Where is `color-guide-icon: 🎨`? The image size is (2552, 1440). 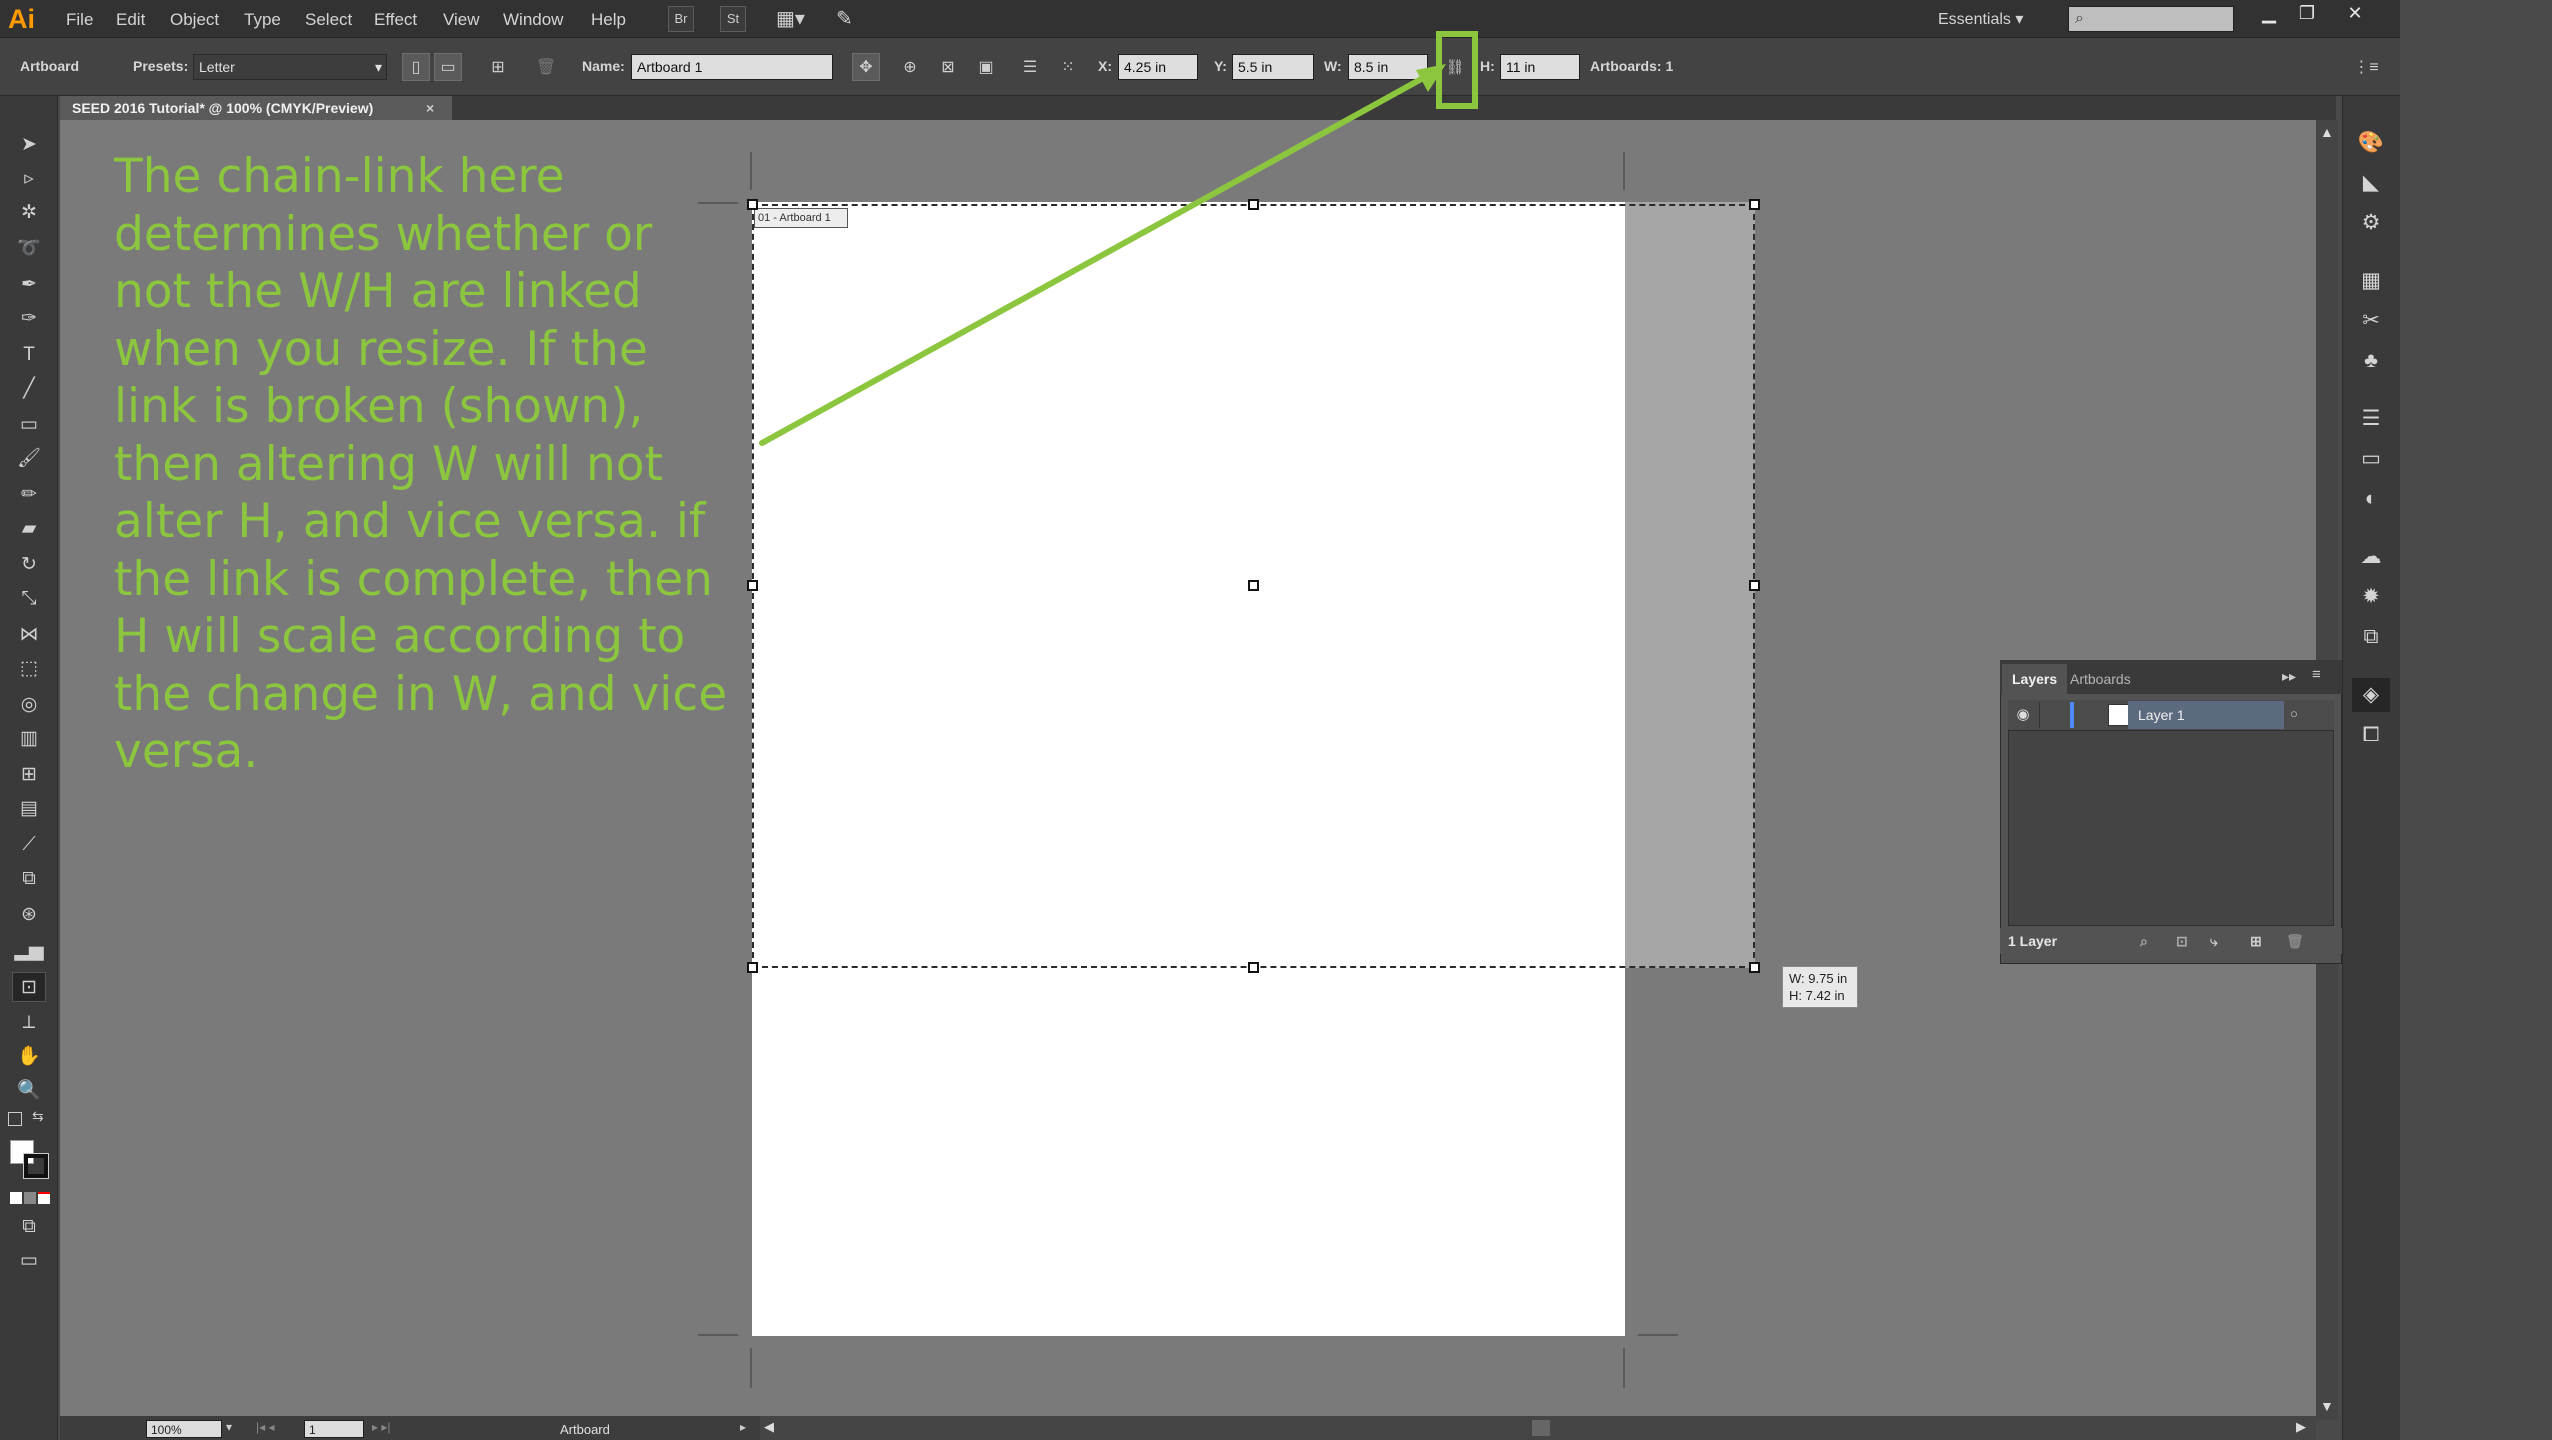 color-guide-icon: 🎨 is located at coordinates (2371, 143).